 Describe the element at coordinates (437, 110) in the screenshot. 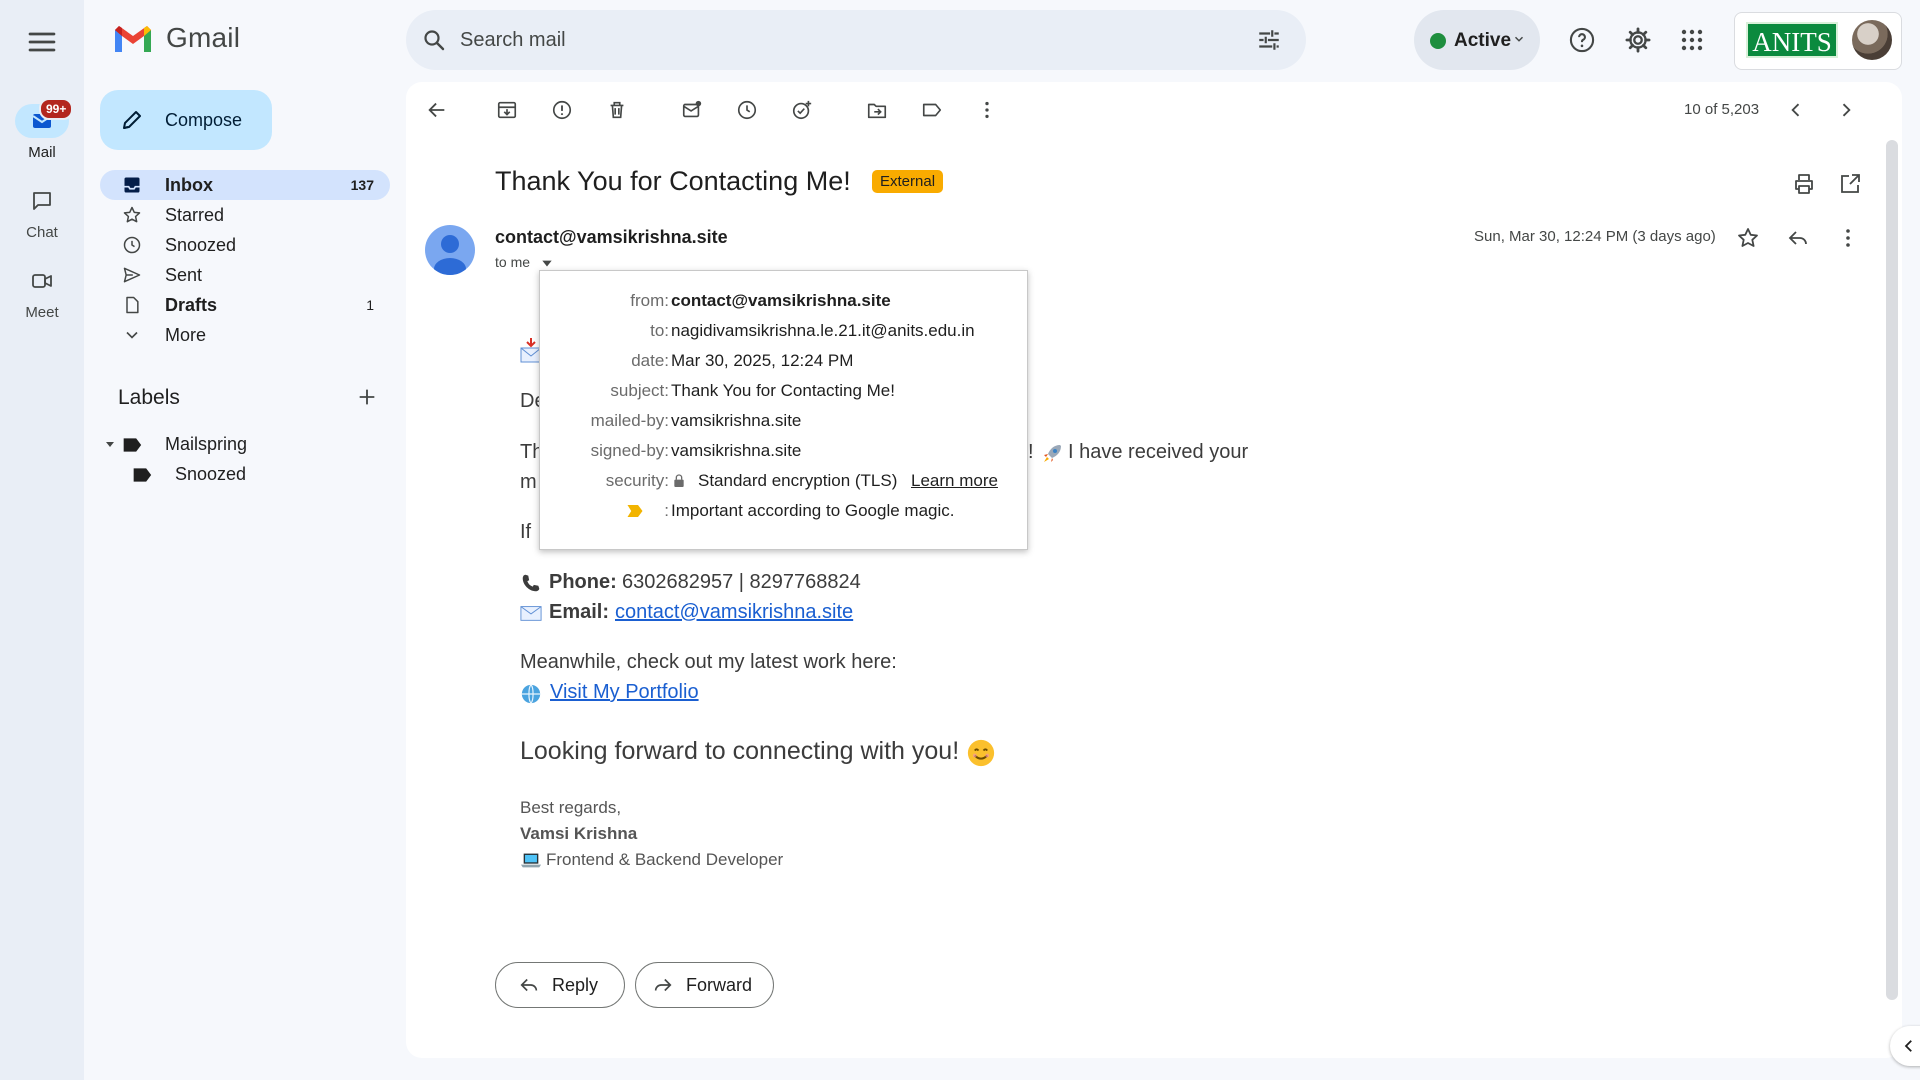

I see `back-arrow-icon` at that location.